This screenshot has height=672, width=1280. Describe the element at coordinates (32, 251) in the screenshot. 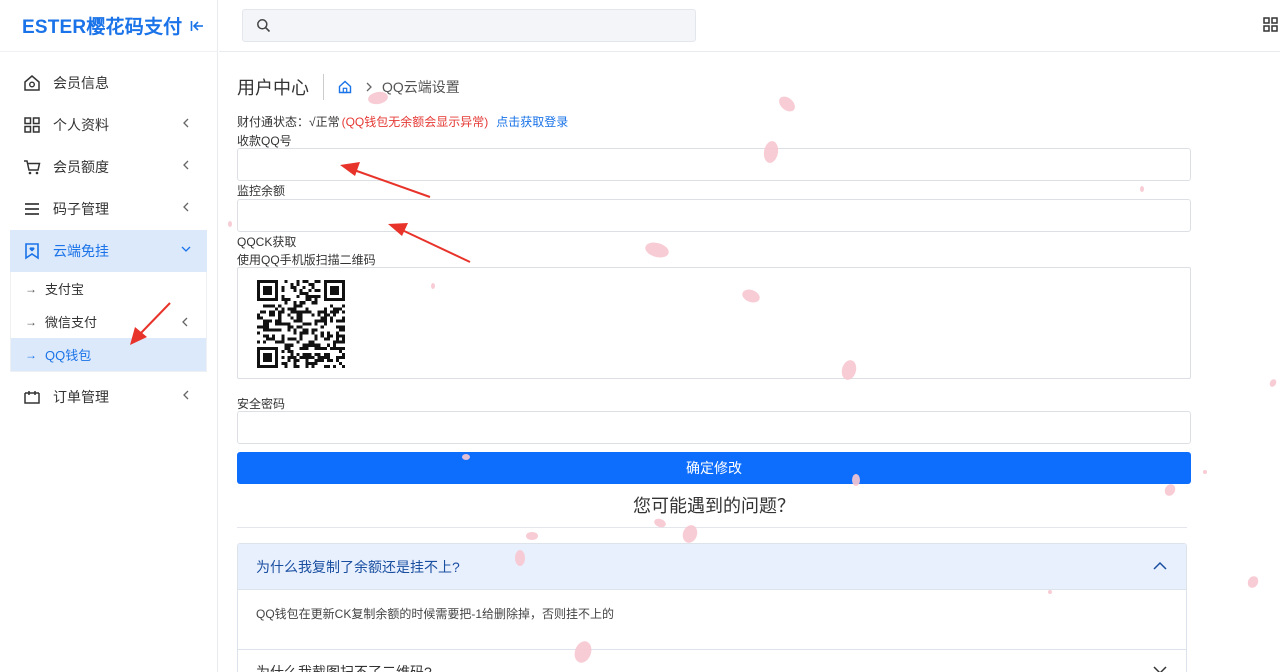

I see `bookmark-heart-icon` at that location.